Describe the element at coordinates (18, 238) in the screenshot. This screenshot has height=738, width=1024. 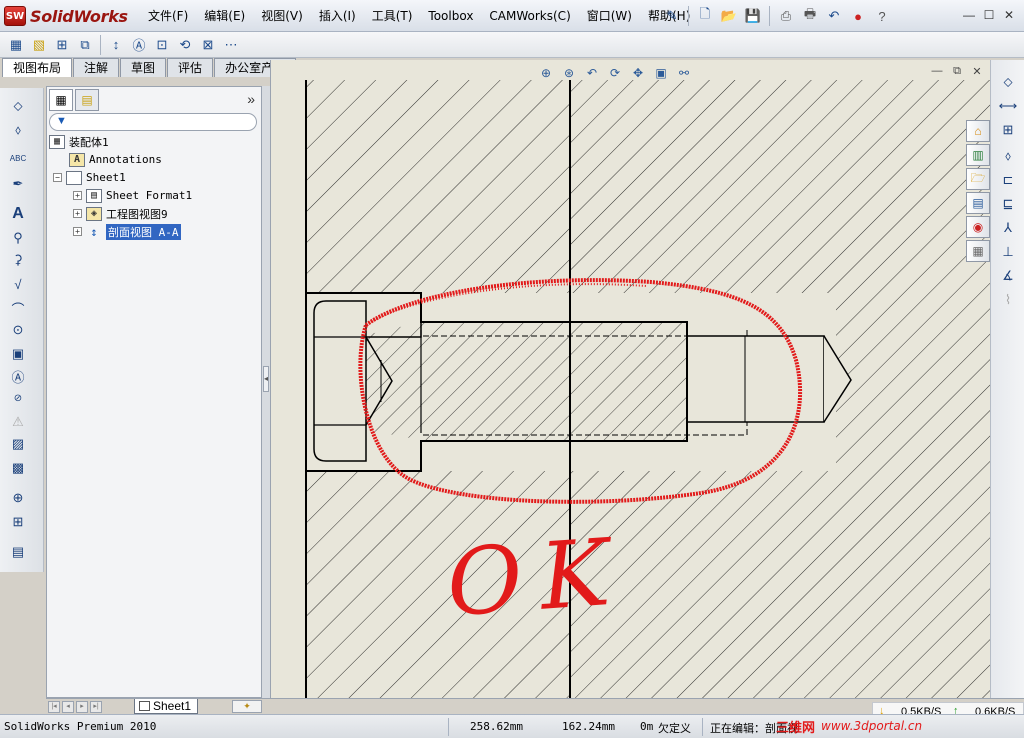
I see `balloon-icon: ⚲` at that location.